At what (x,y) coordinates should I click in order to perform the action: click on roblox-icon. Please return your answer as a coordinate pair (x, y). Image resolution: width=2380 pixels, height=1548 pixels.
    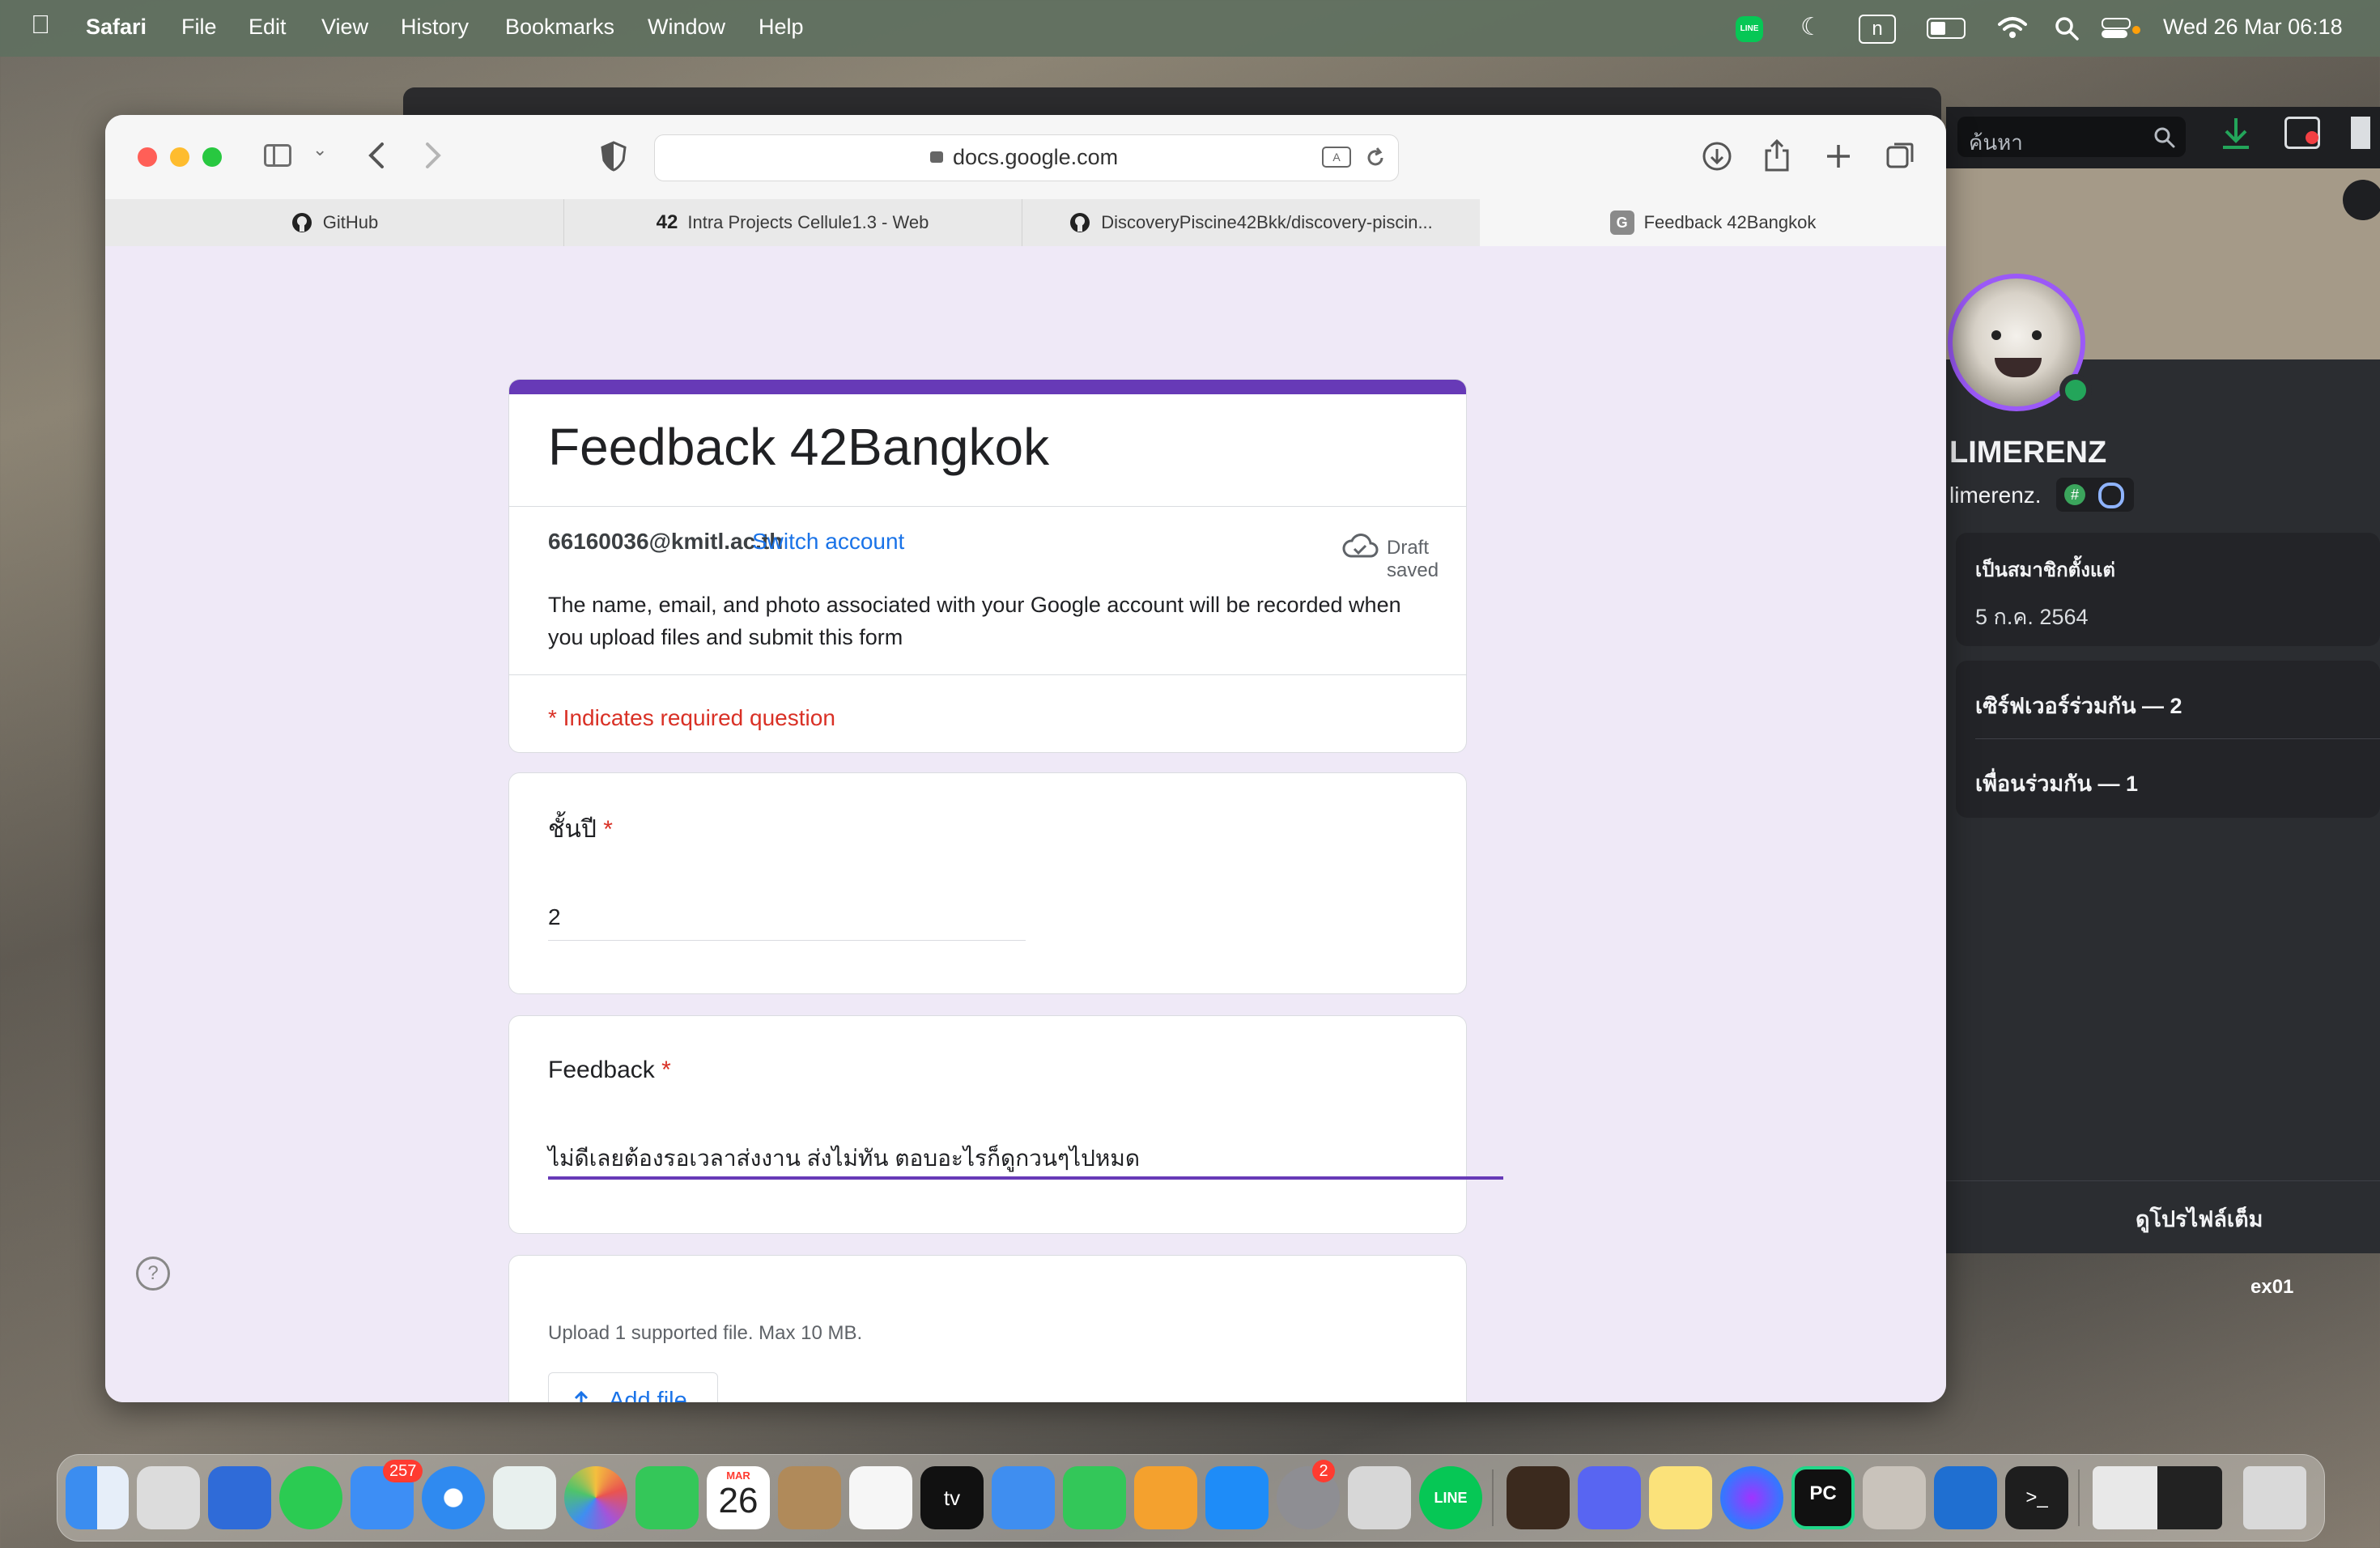
    Looking at the image, I should click on (1380, 1498).